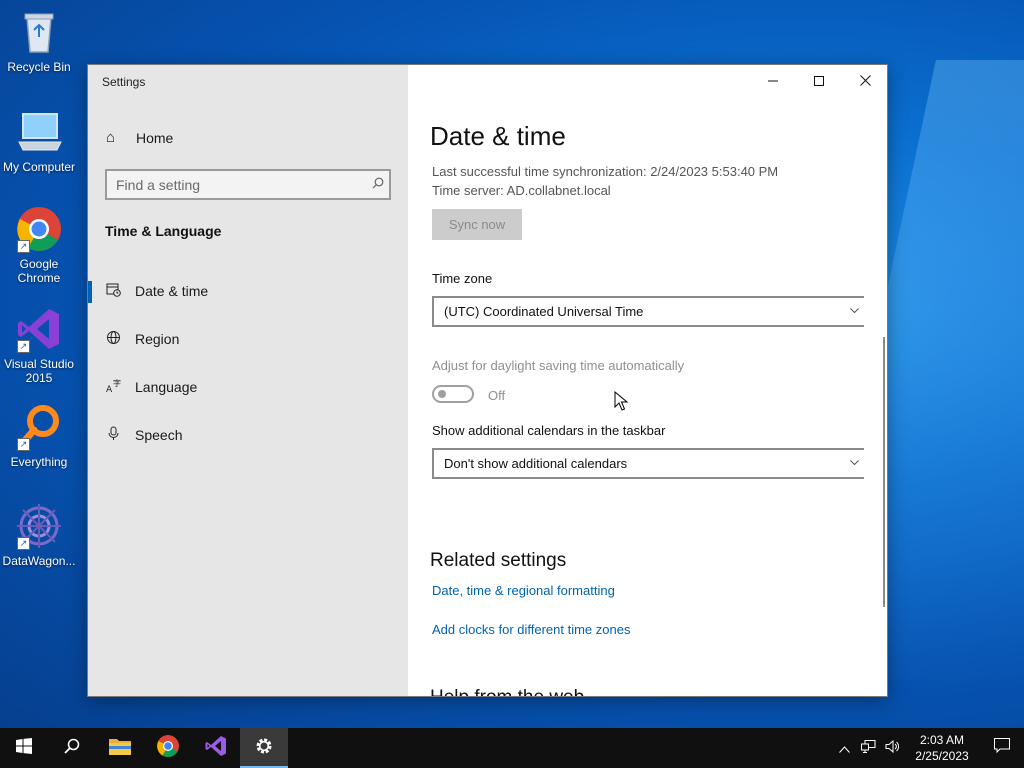  What do you see at coordinates (39, 167) in the screenshot?
I see `desktop-icon-label: My Computer` at bounding box center [39, 167].